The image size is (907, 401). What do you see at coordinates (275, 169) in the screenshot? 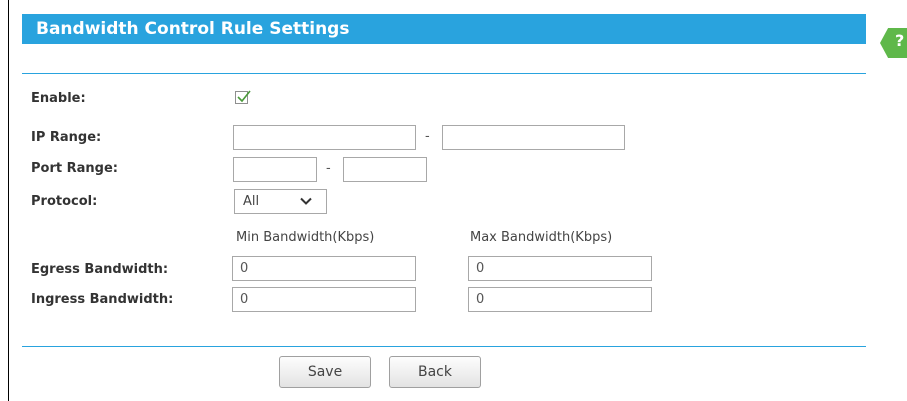
I see `port-range-start-input` at bounding box center [275, 169].